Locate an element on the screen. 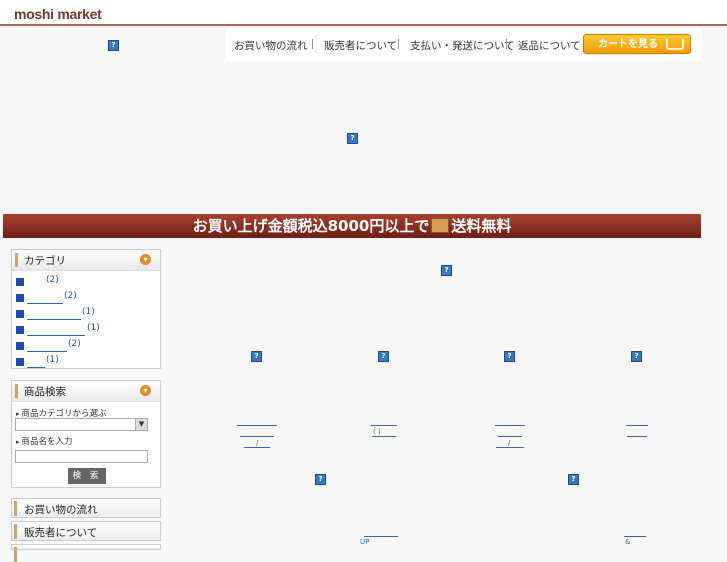 The height and width of the screenshot is (562, 727). nav-item-shopping-flow: お買い物の流れ is located at coordinates (271, 45).